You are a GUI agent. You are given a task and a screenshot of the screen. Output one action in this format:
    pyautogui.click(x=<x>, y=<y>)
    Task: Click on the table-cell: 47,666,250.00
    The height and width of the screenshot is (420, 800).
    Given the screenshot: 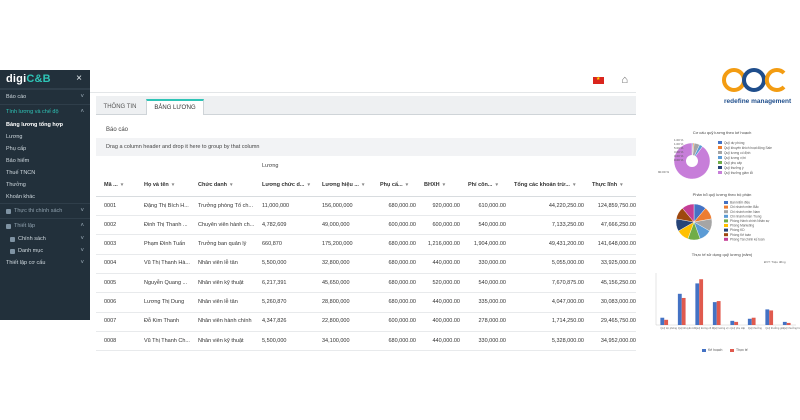 What is the action you would take?
    pyautogui.click(x=618, y=224)
    